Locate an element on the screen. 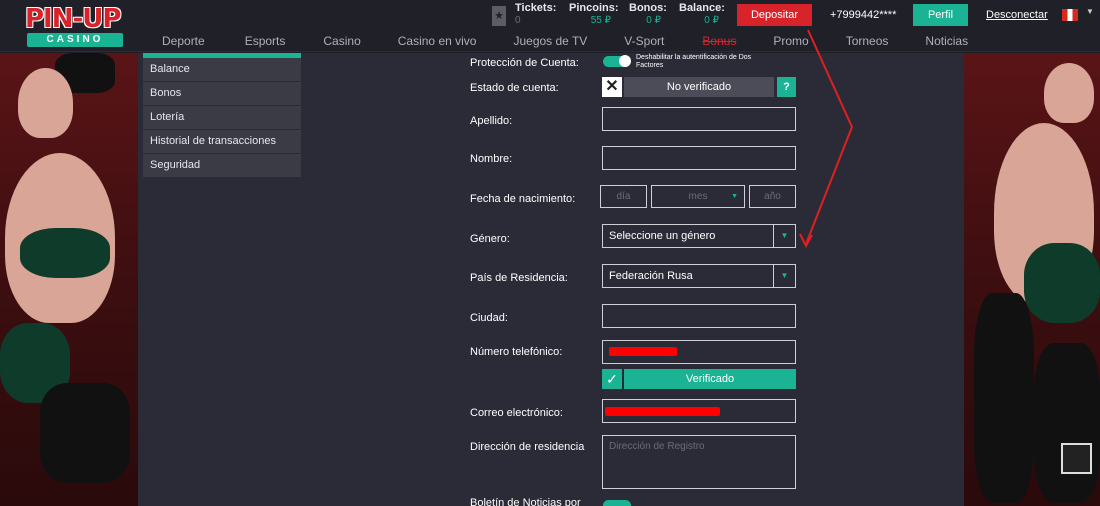  gender-select: Seleccione un género ▼ is located at coordinates (699, 236).